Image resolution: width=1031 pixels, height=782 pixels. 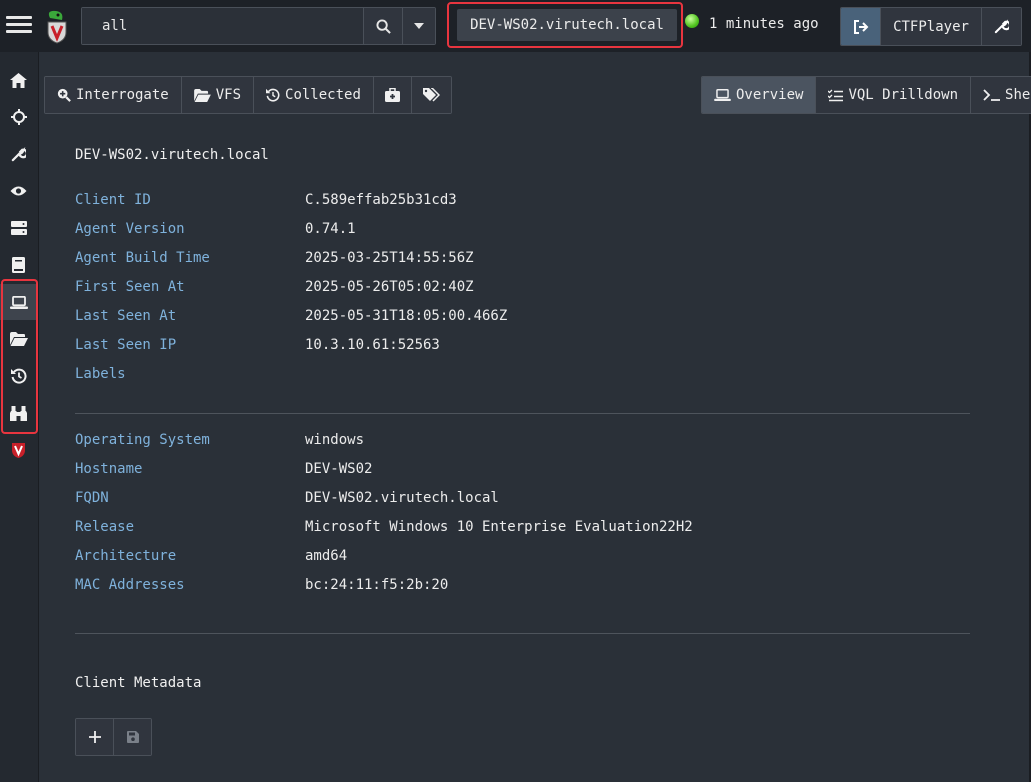 I want to click on field-value: C.589effab25b31cd3, so click(x=381, y=200).